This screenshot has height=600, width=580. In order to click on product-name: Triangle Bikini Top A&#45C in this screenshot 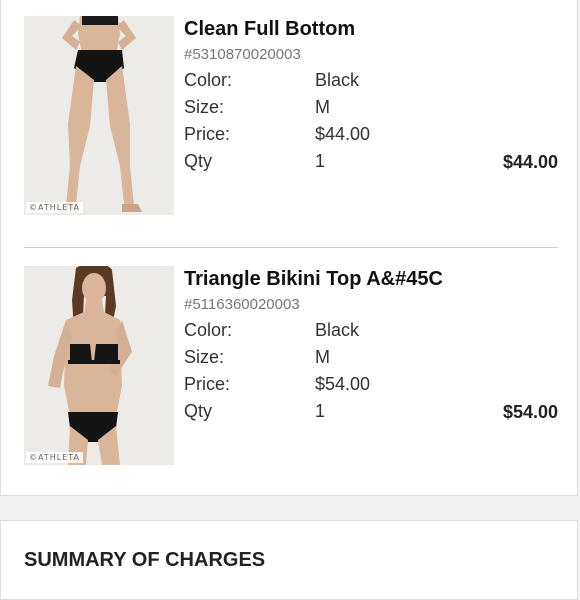, I will do `click(313, 279)`.